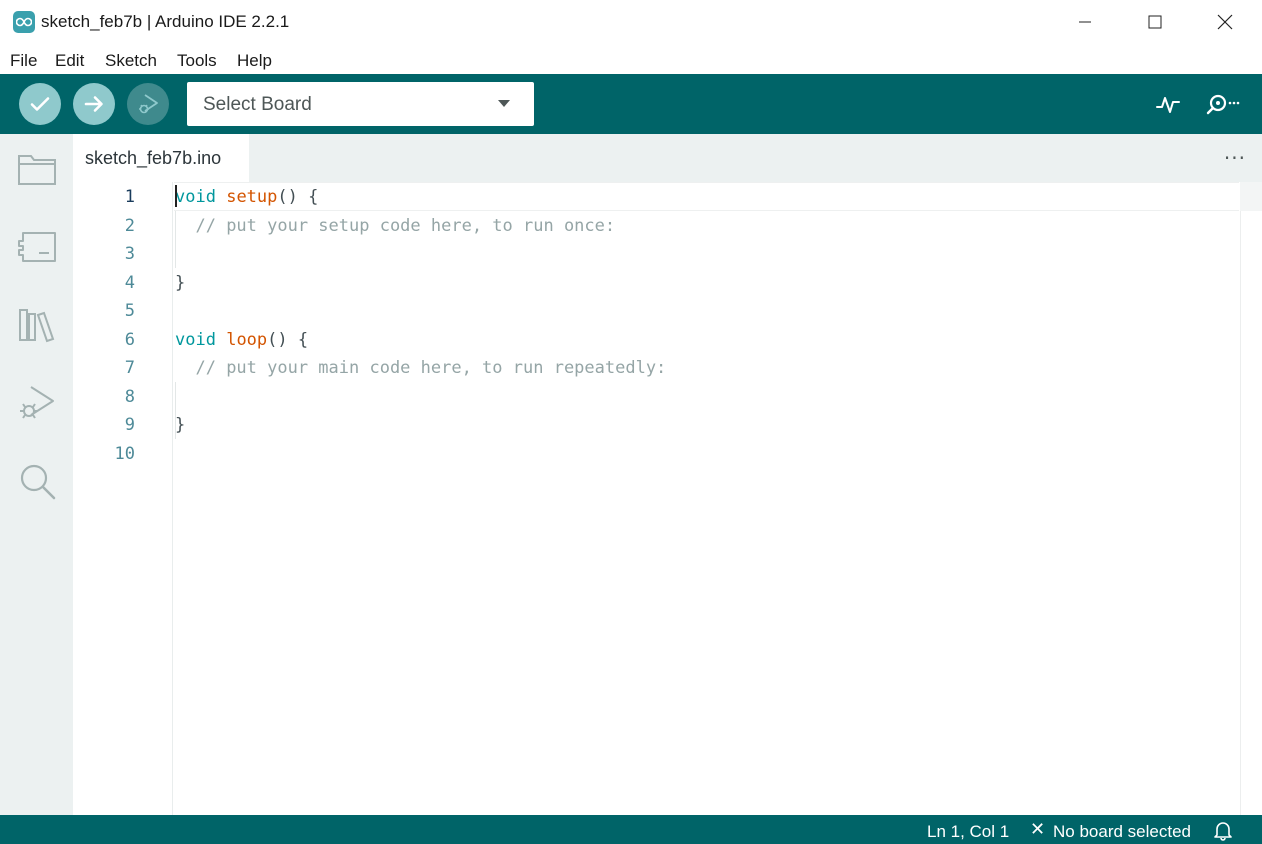 This screenshot has width=1262, height=844. I want to click on minimize-button, so click(1085, 22).